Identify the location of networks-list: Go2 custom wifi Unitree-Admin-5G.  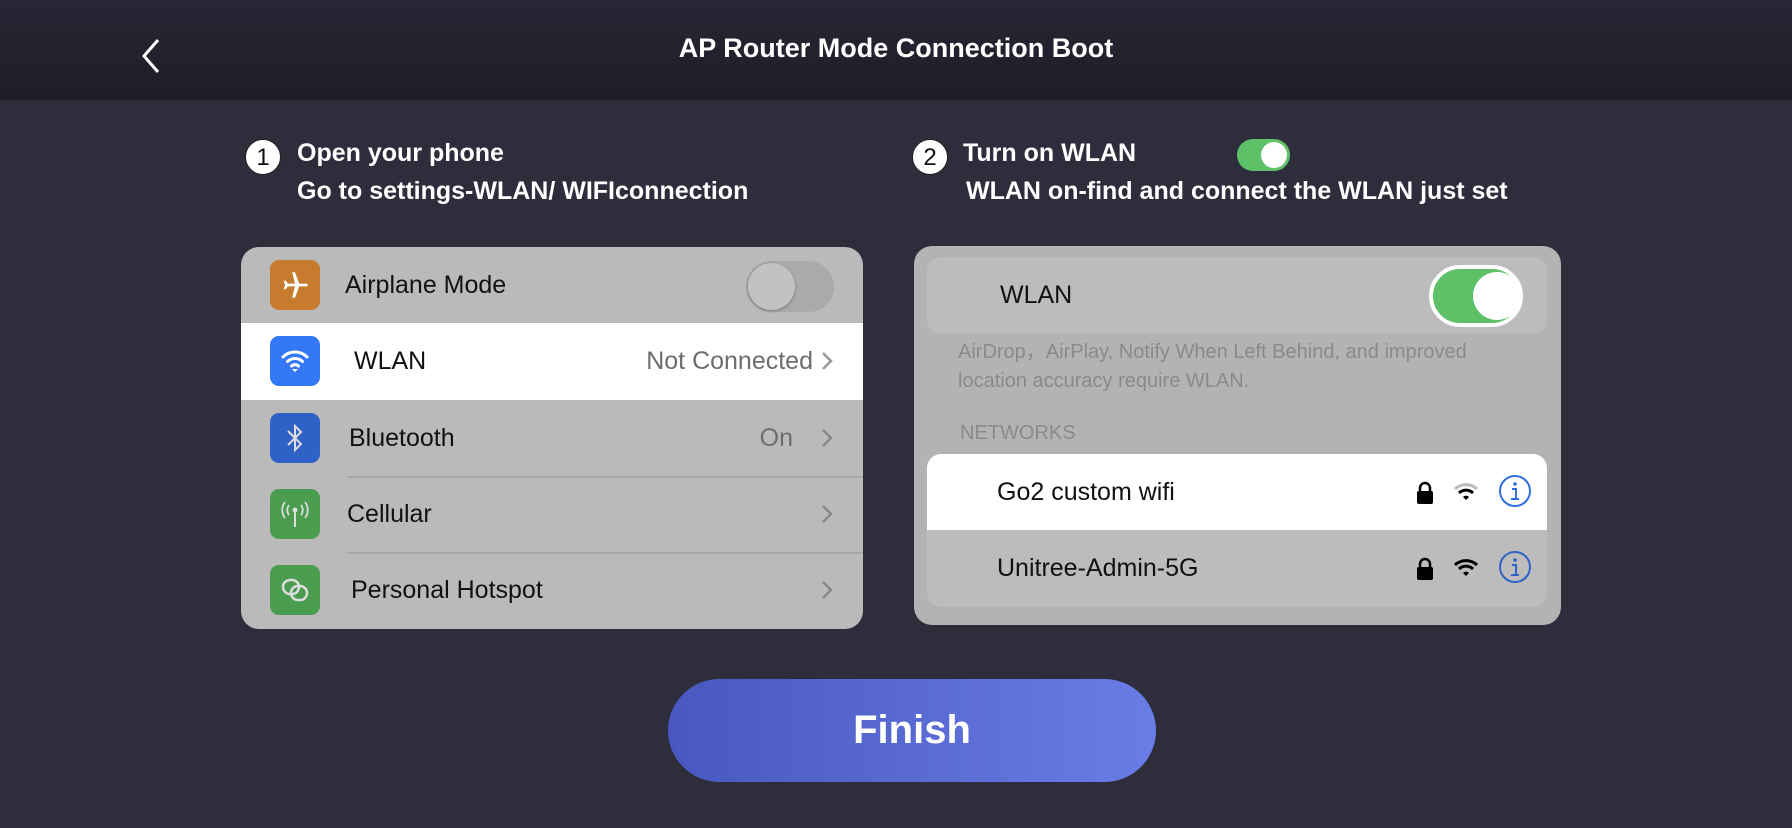
(1237, 530).